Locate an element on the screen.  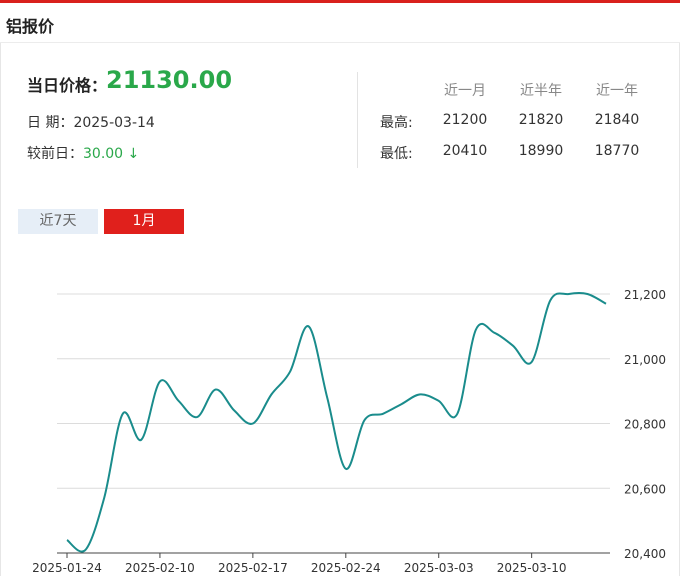
x-tick-label: 2025-02-24 is located at coordinates (346, 568).